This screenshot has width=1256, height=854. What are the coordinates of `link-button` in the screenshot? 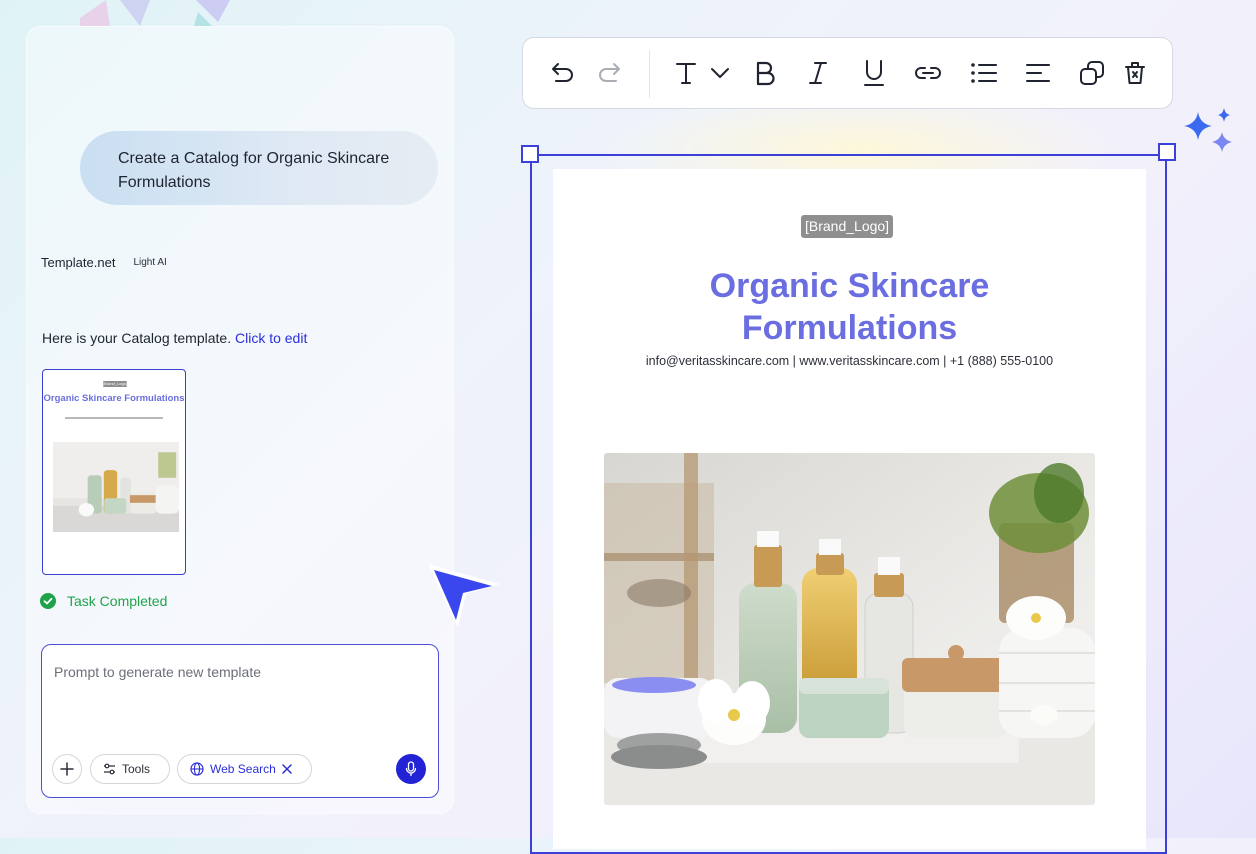 It's located at (928, 73).